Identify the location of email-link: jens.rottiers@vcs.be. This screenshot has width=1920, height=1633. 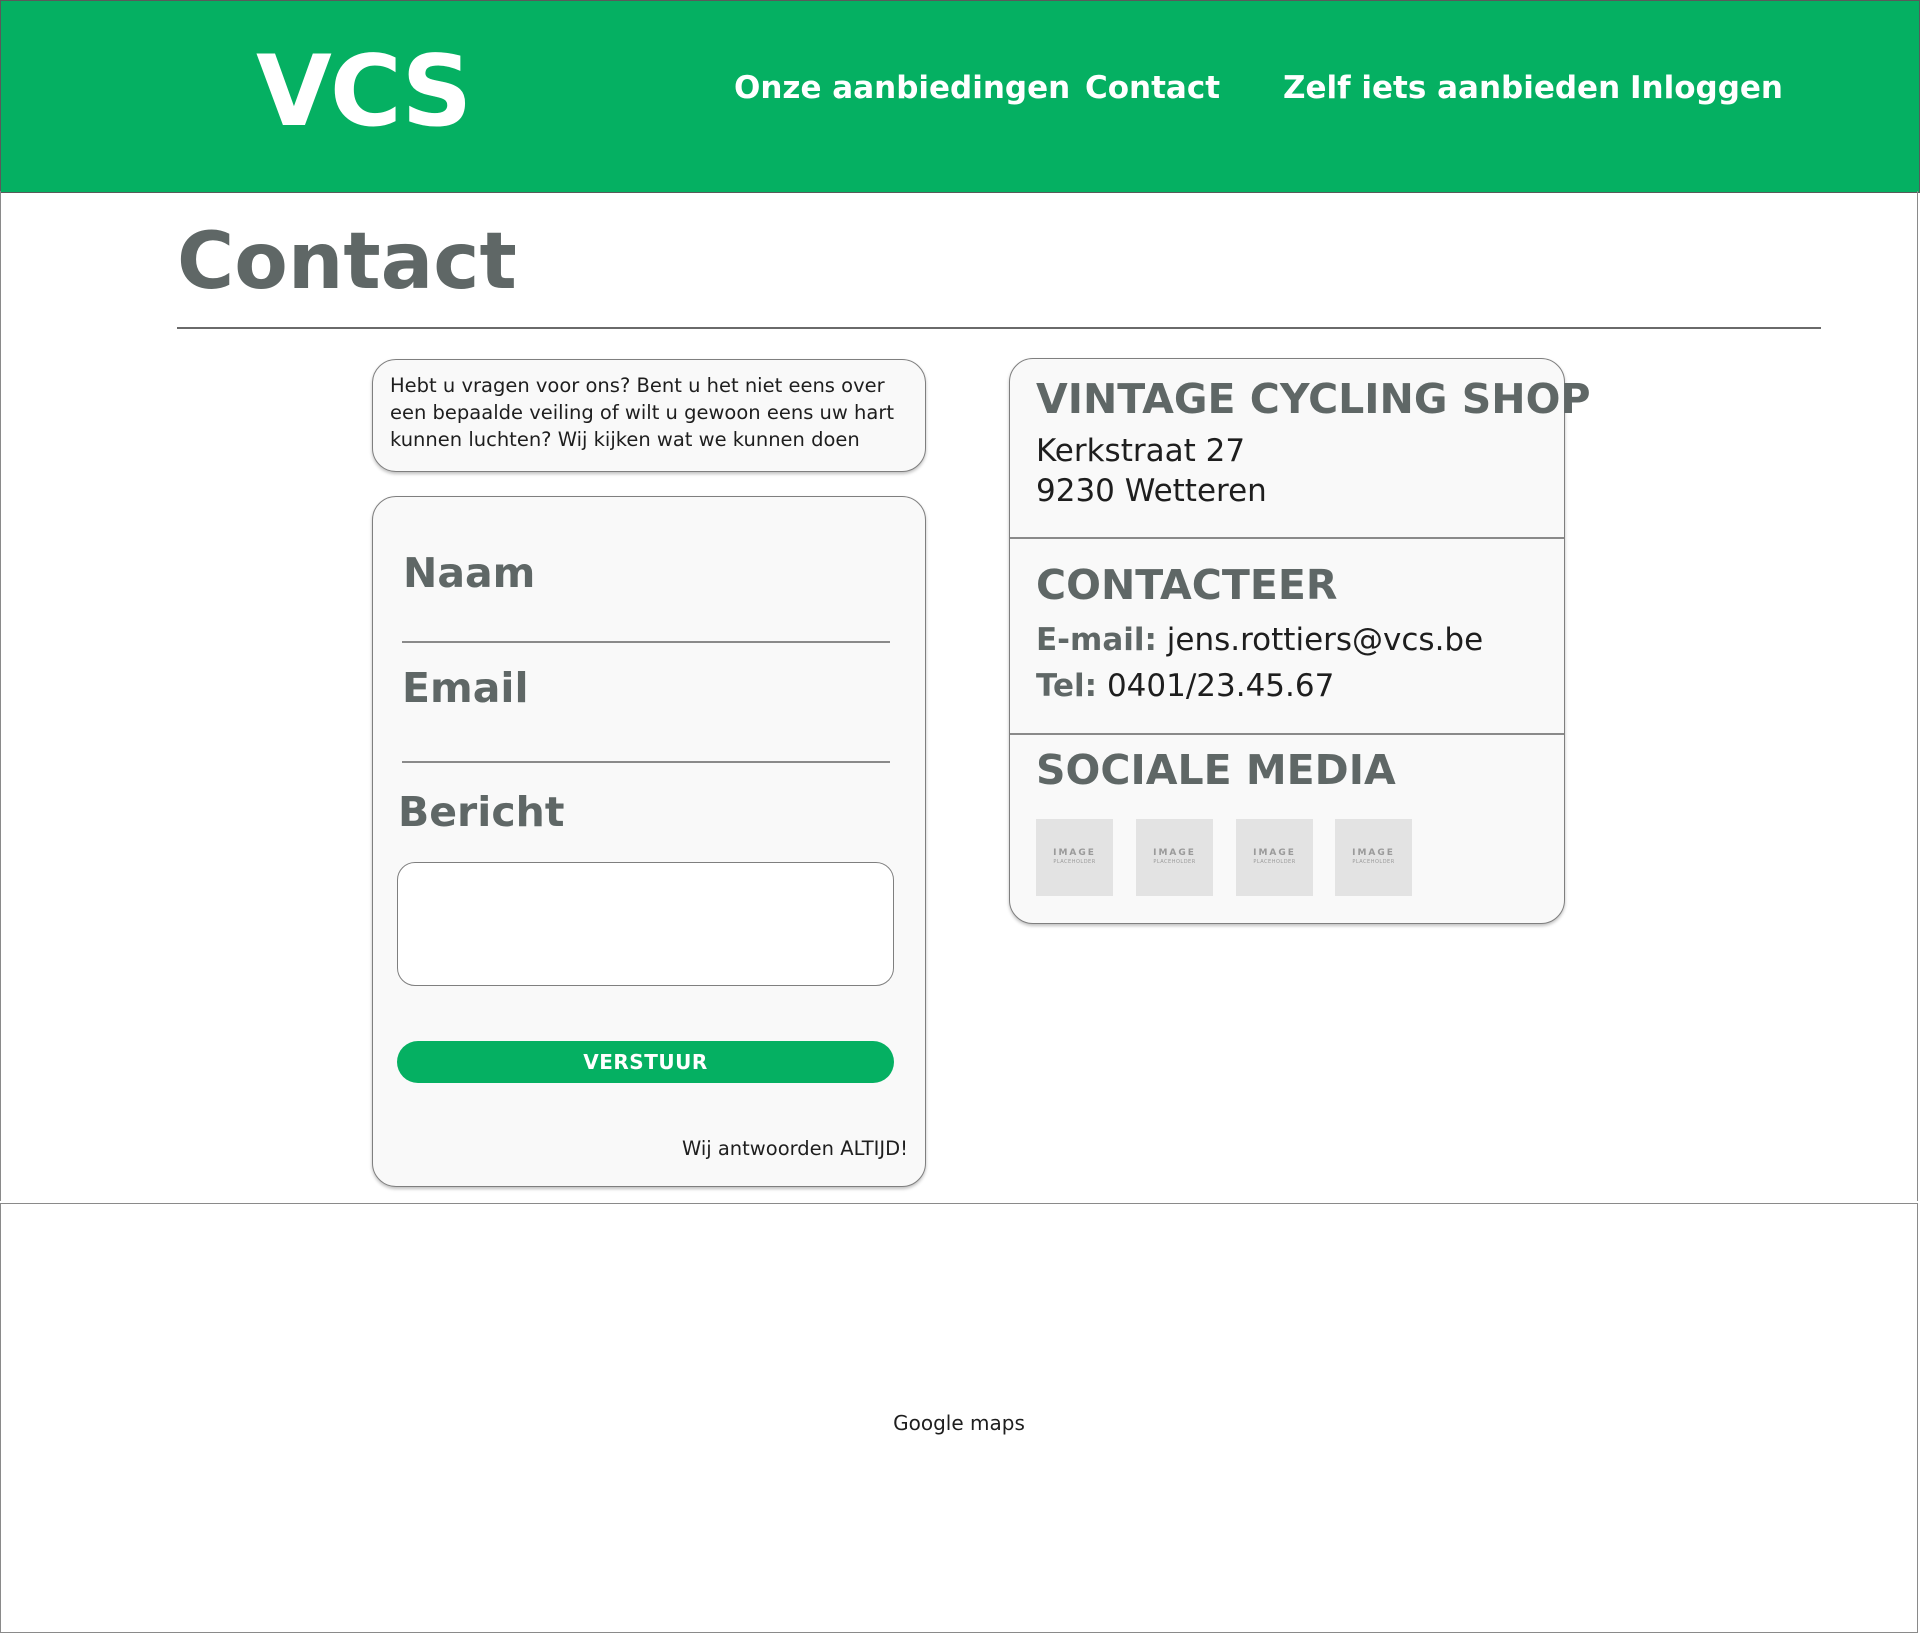
(1325, 640).